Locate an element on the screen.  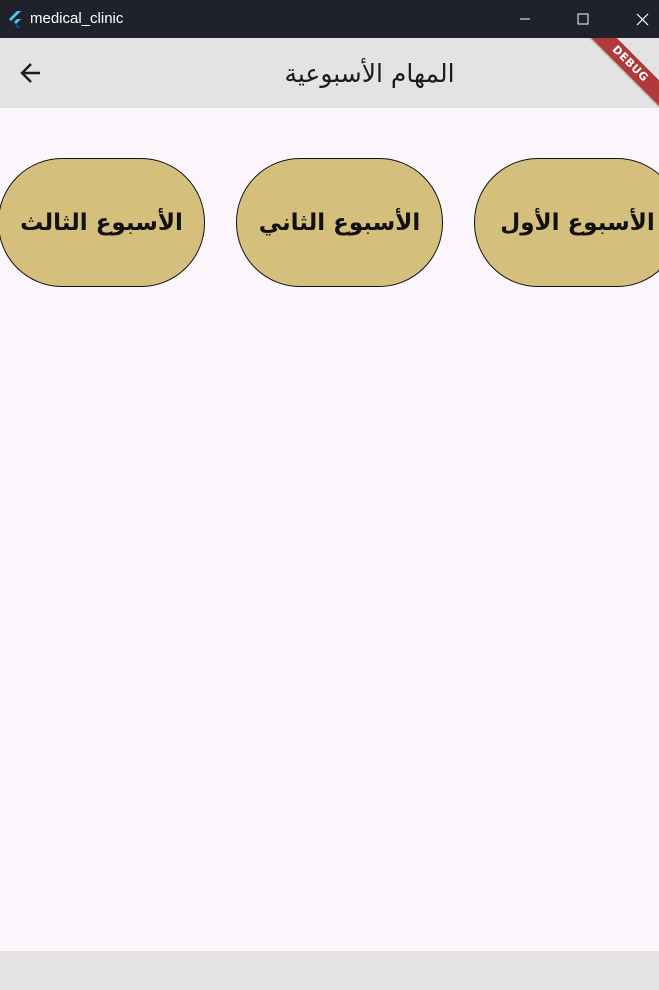
close-button is located at coordinates (639, 19).